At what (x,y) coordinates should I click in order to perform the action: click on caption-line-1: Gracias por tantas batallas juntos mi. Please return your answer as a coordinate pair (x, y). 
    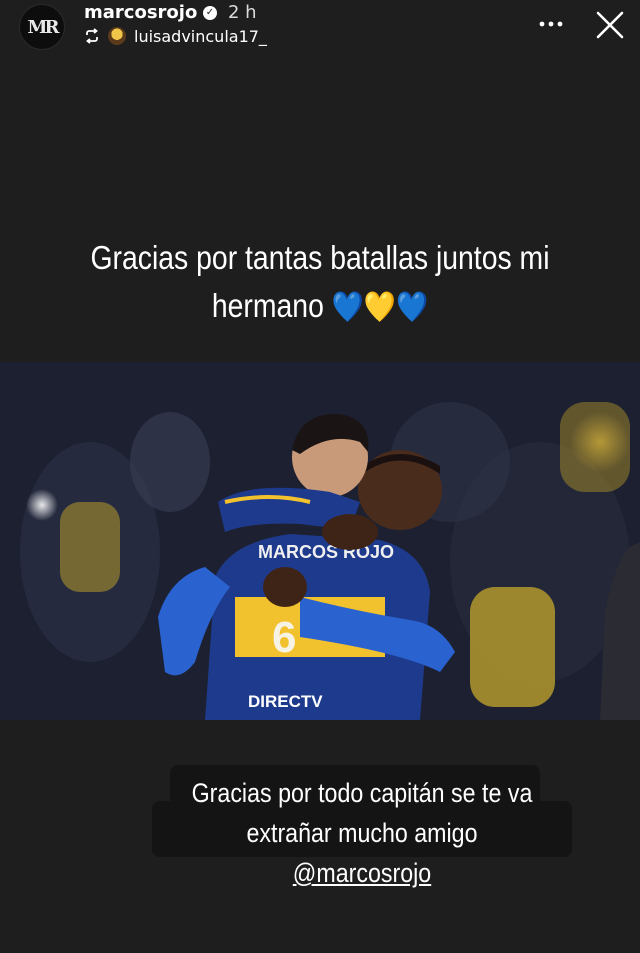
    Looking at the image, I should click on (320, 257).